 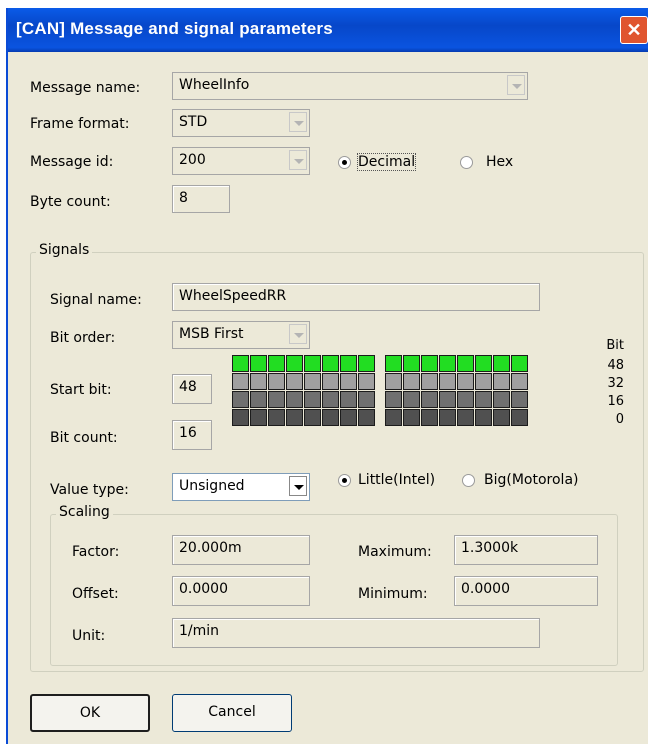 I want to click on cancel-button: Cancel, so click(x=232, y=713).